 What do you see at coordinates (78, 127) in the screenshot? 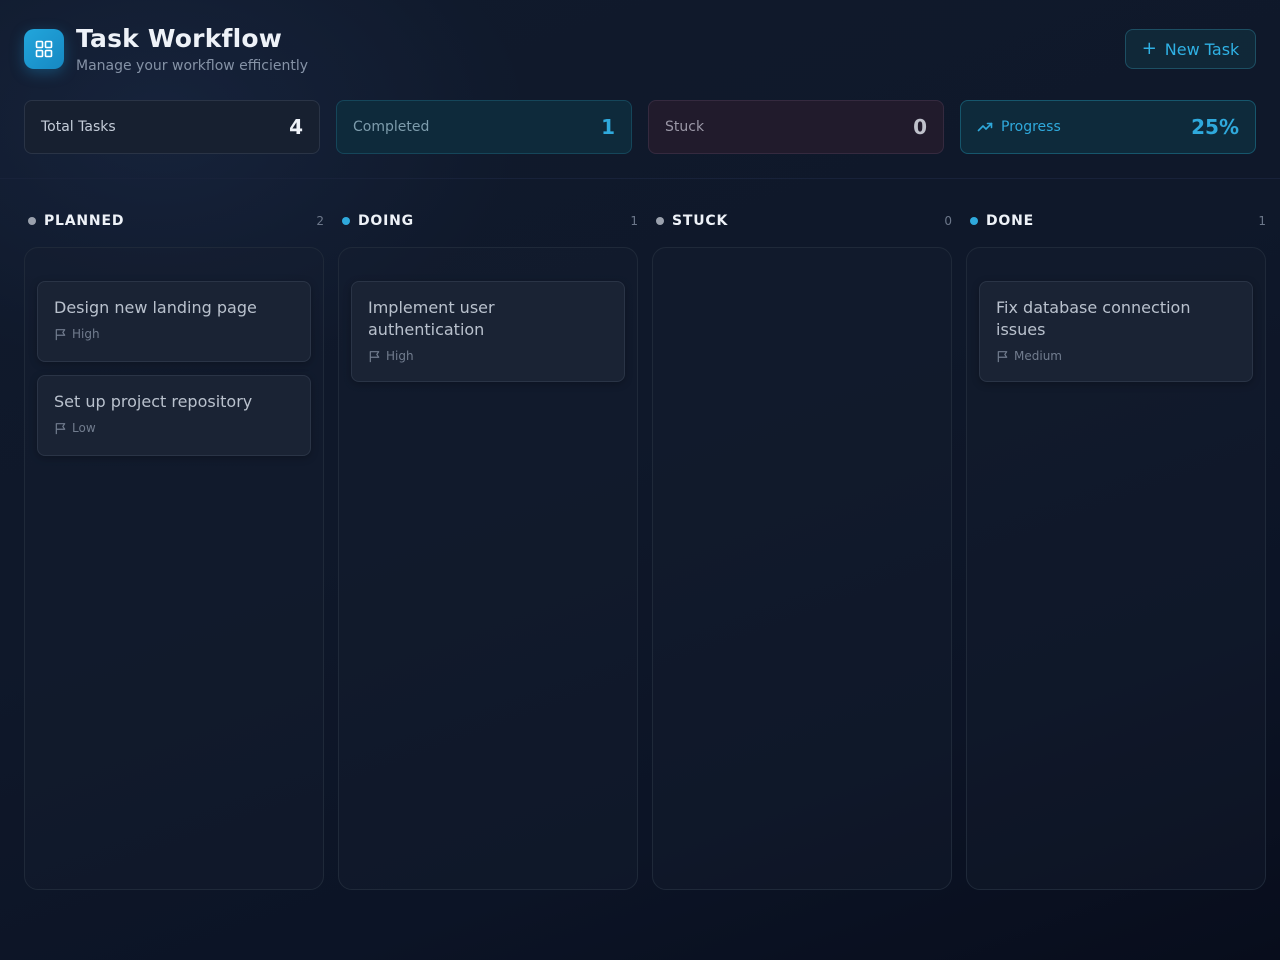
I see `stat-label: Total Tasks` at bounding box center [78, 127].